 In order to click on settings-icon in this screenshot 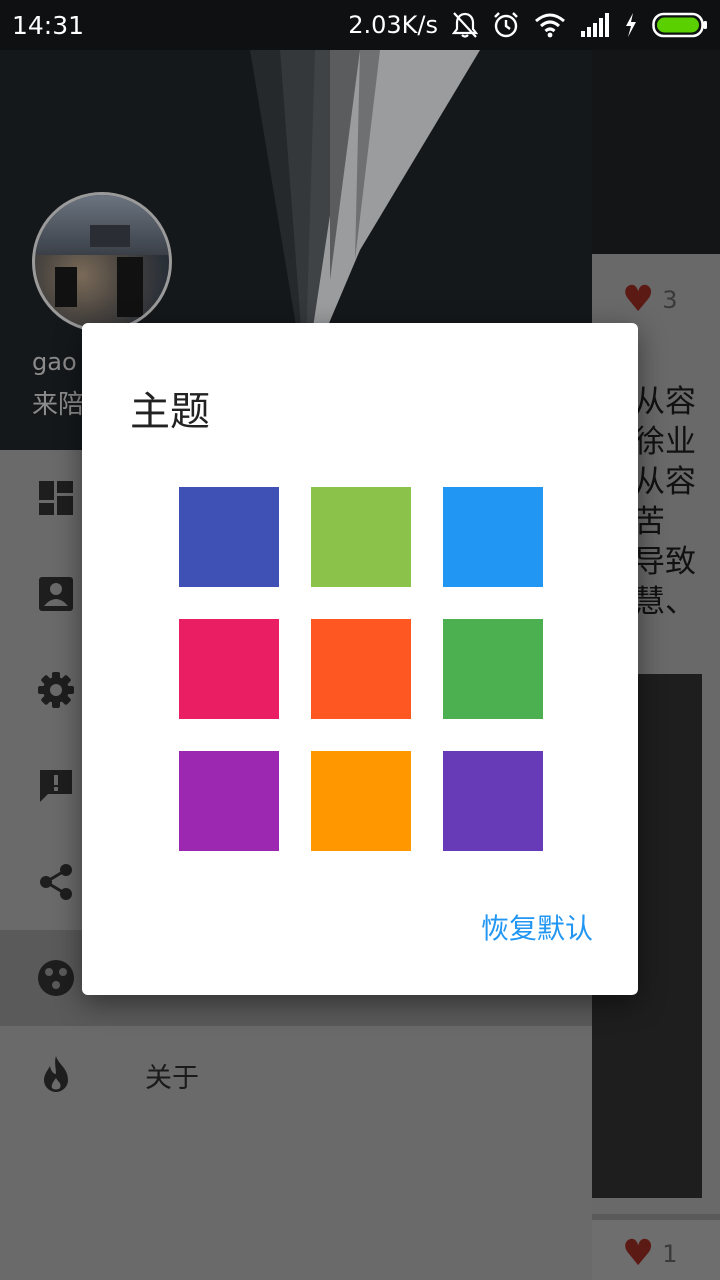, I will do `click(56, 690)`.